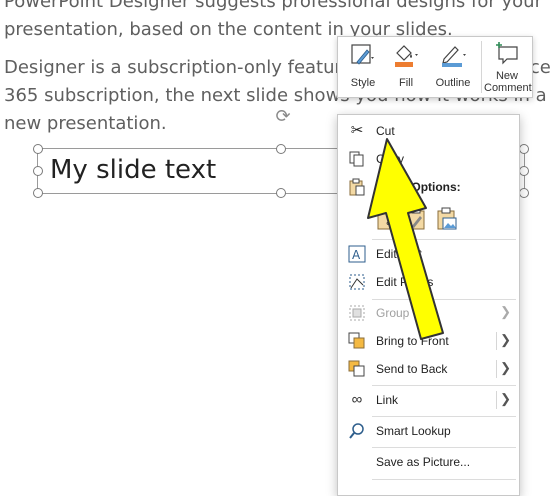 This screenshot has width=560, height=496. I want to click on menu-item-bring-to-front: Bring to Front ❯, so click(428, 341).